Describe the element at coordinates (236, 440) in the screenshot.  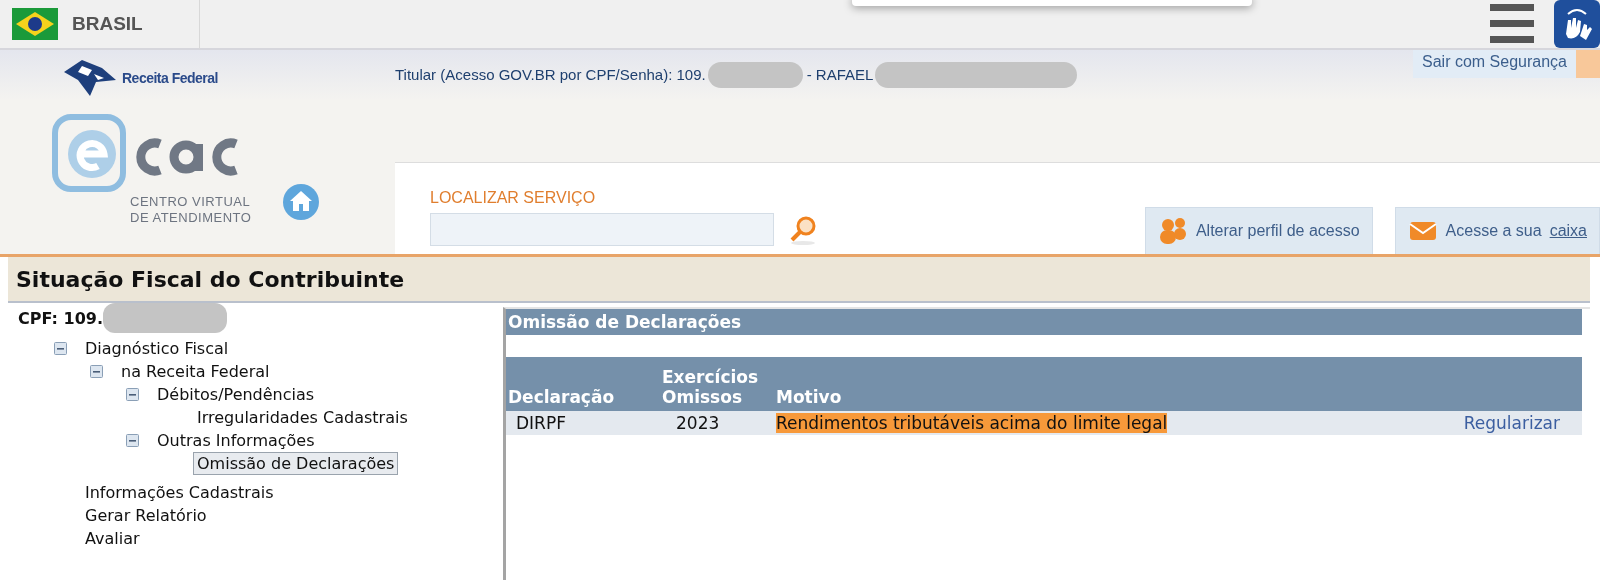
I see `tree-item: Outras Informações` at that location.